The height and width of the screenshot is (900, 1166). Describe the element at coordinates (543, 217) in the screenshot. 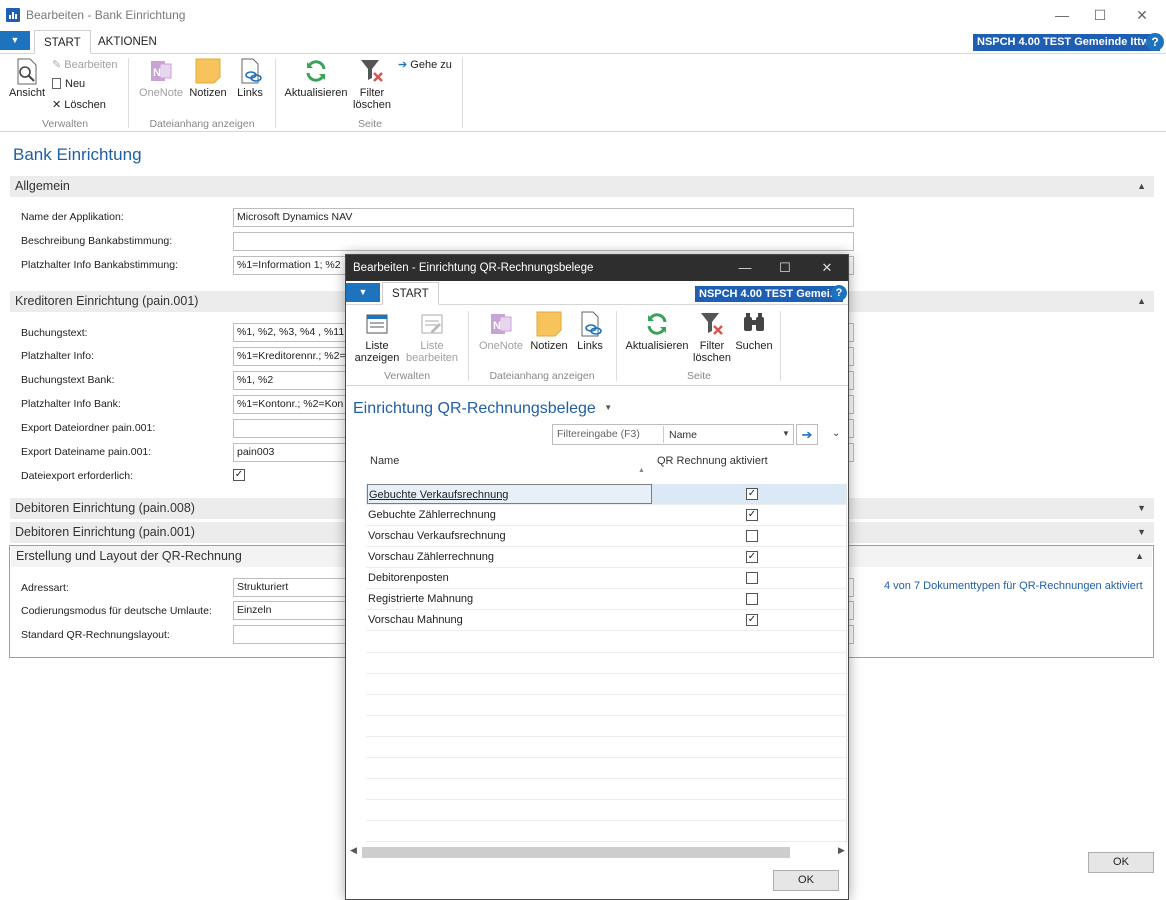

I see `application-name-input: Microsoft Dynamics NAV` at that location.